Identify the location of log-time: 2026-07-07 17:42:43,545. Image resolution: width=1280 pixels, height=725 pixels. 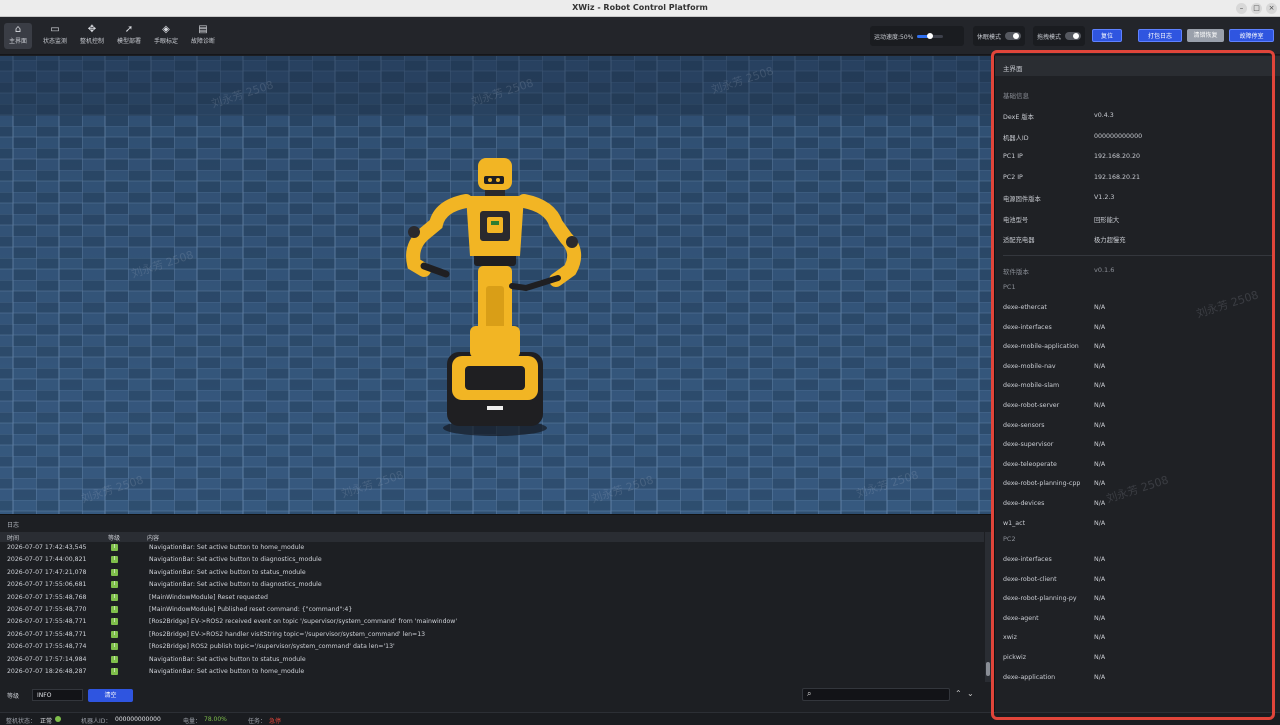
(47, 547).